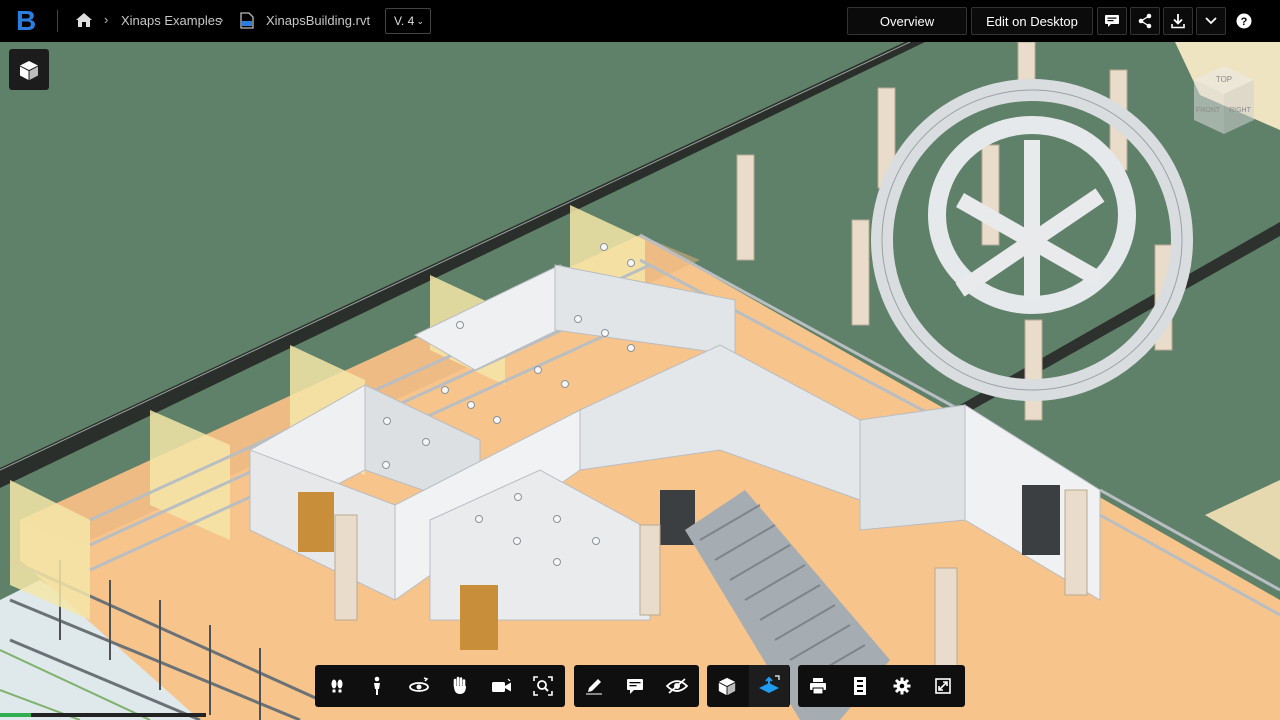 The height and width of the screenshot is (720, 1280). I want to click on camera-icon, so click(501, 685).